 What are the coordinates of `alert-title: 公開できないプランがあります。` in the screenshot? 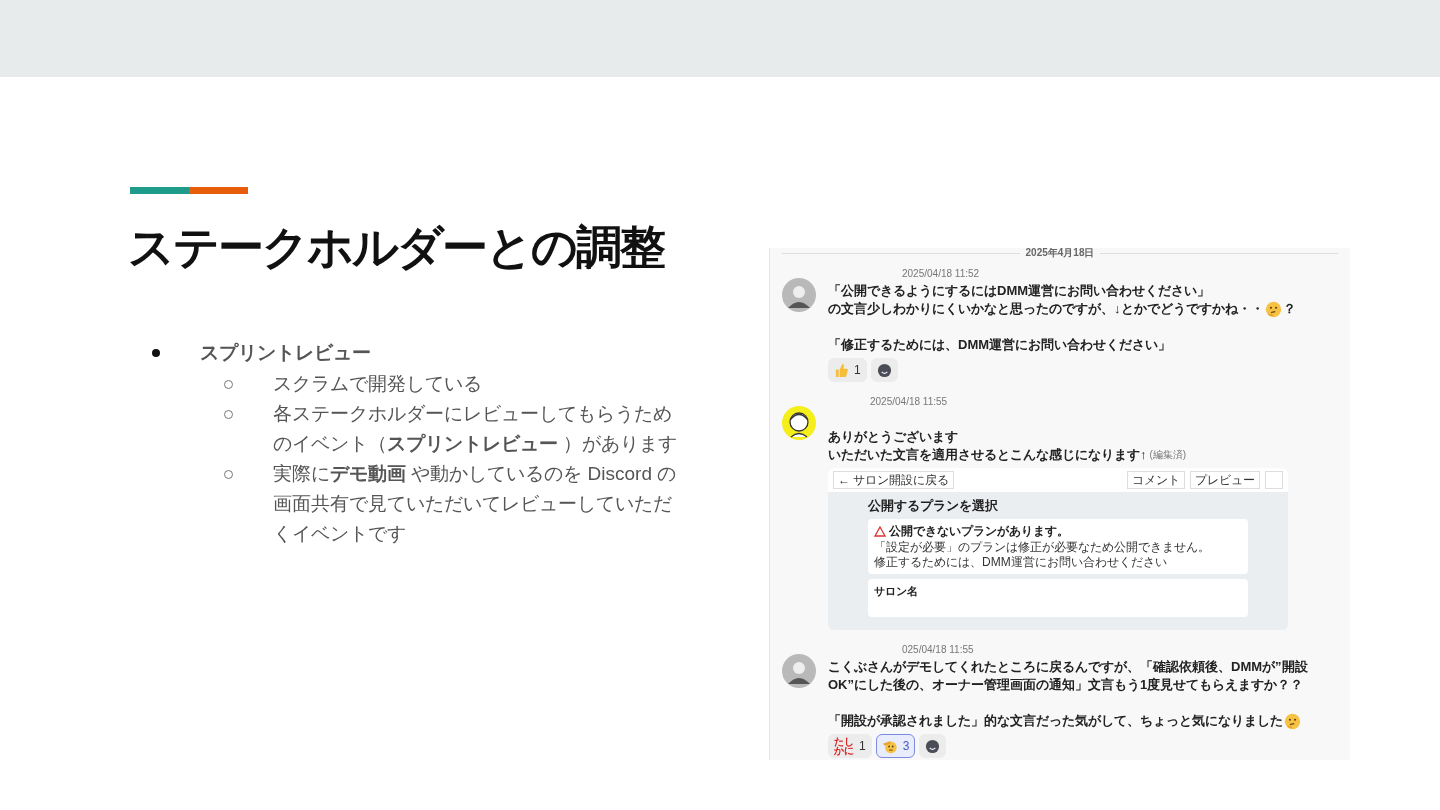 It's located at (979, 531).